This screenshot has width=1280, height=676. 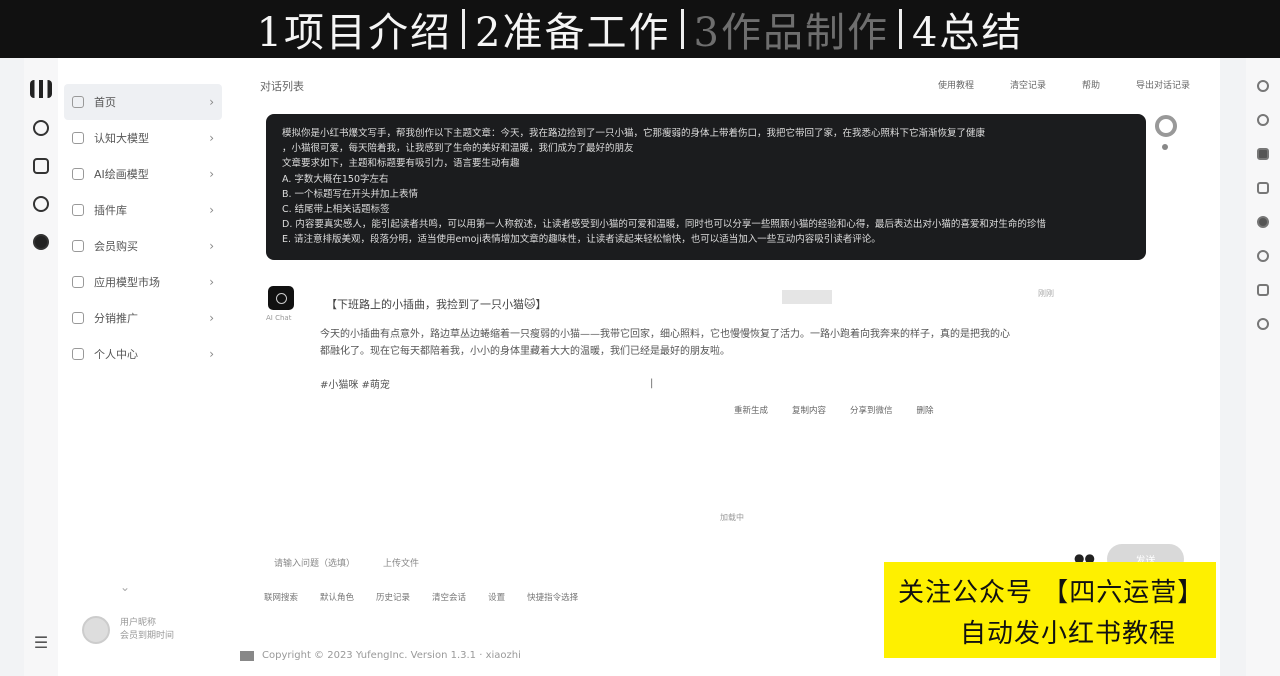 What do you see at coordinates (1263, 120) in the screenshot?
I see `search-icon` at bounding box center [1263, 120].